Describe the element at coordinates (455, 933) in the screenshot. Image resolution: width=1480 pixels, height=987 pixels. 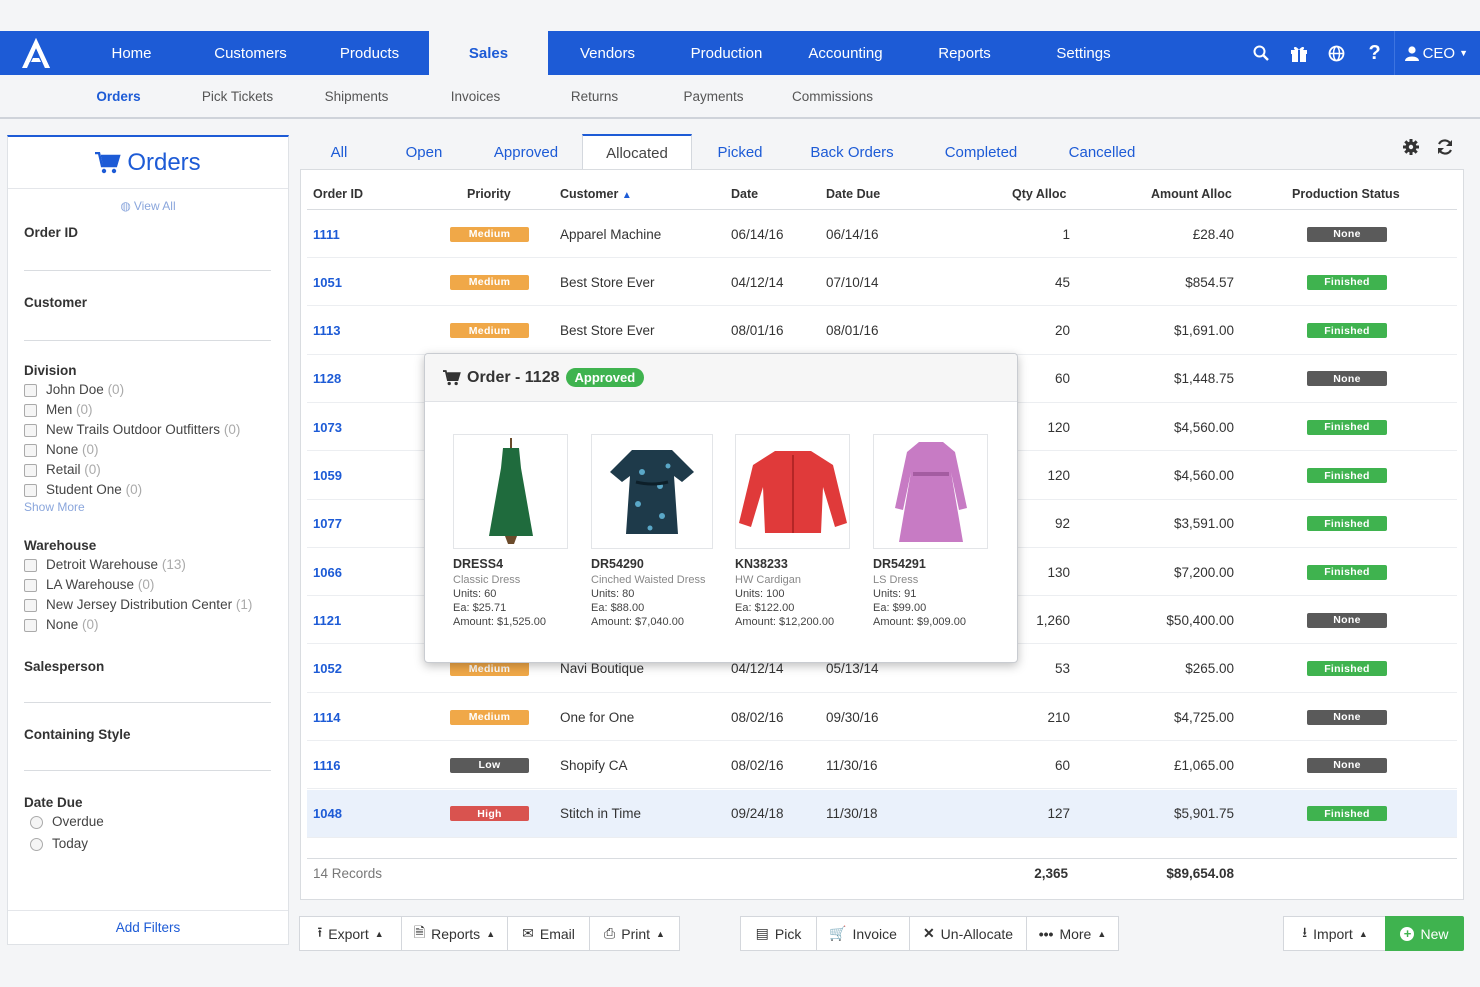
I see `reports-button: 🗎 Reports ▲` at that location.